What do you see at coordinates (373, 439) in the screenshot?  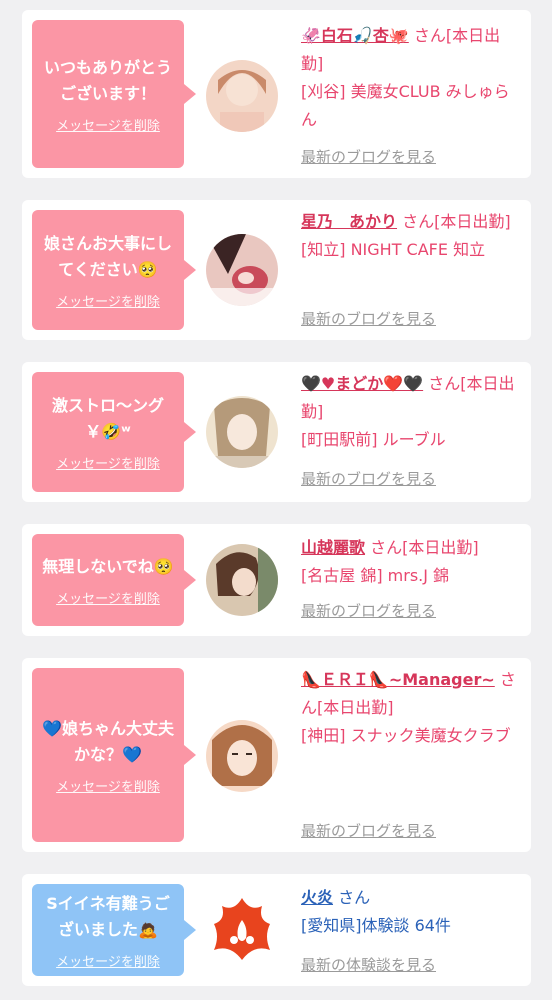 I see `shop-link: [町田駅前] ルーブル` at bounding box center [373, 439].